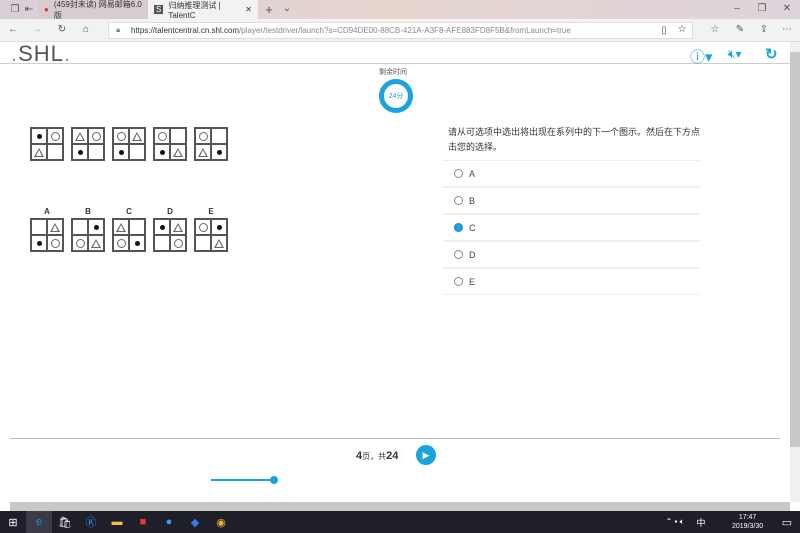 Image resolution: width=800 pixels, height=533 pixels. I want to click on refresh-icon: ↻, so click(62, 29).